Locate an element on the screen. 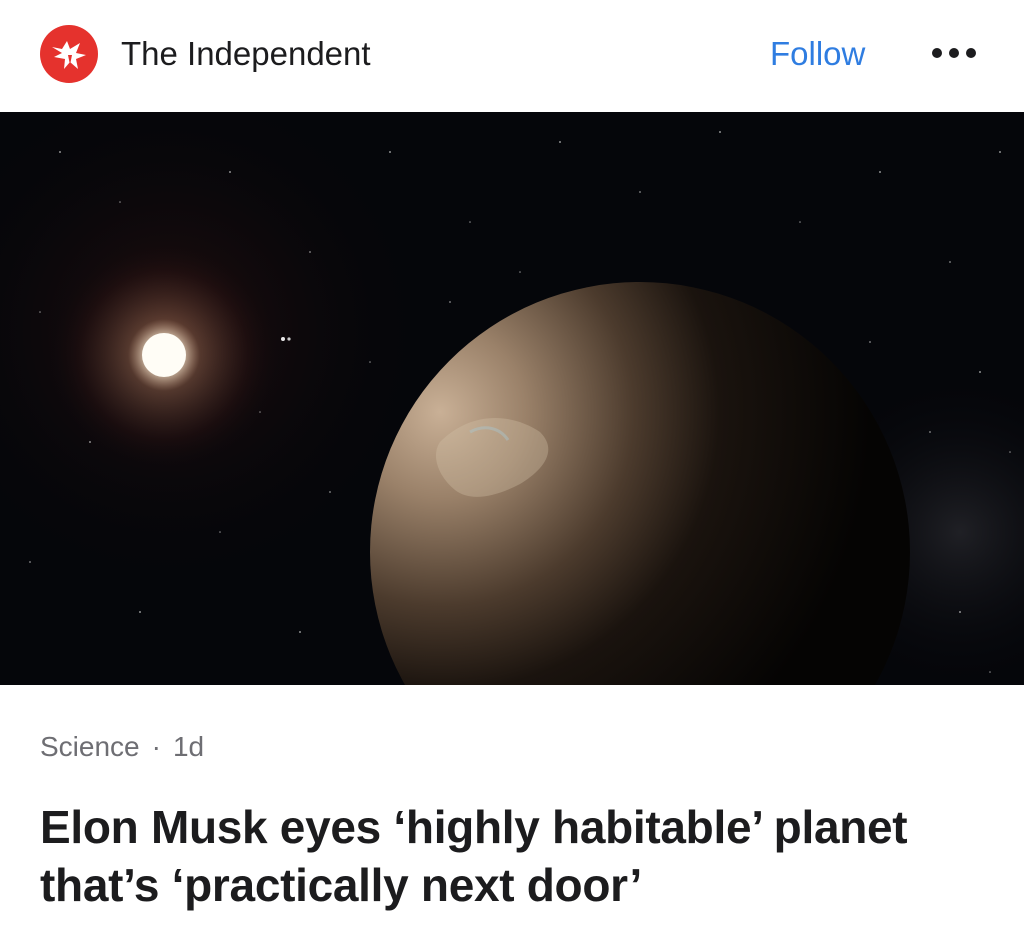 Image resolution: width=1024 pixels, height=928 pixels. more-options-icon is located at coordinates (954, 53).